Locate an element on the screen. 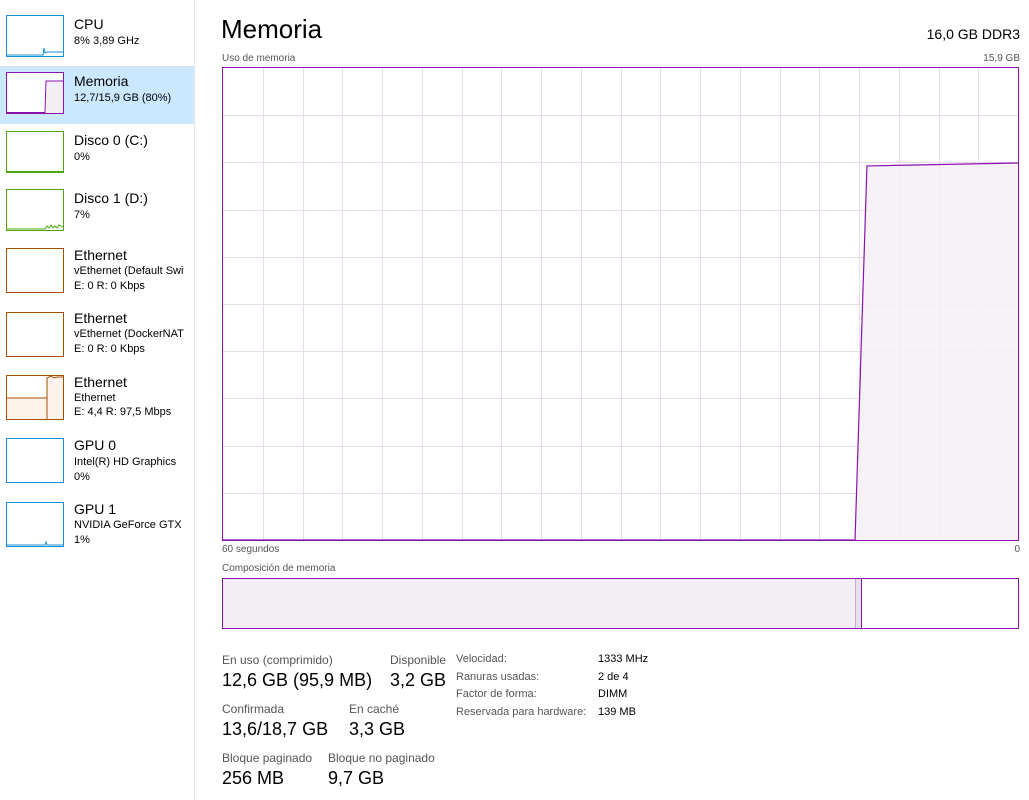 This screenshot has height=800, width=1029. stat-label: Confirmada is located at coordinates (253, 709).